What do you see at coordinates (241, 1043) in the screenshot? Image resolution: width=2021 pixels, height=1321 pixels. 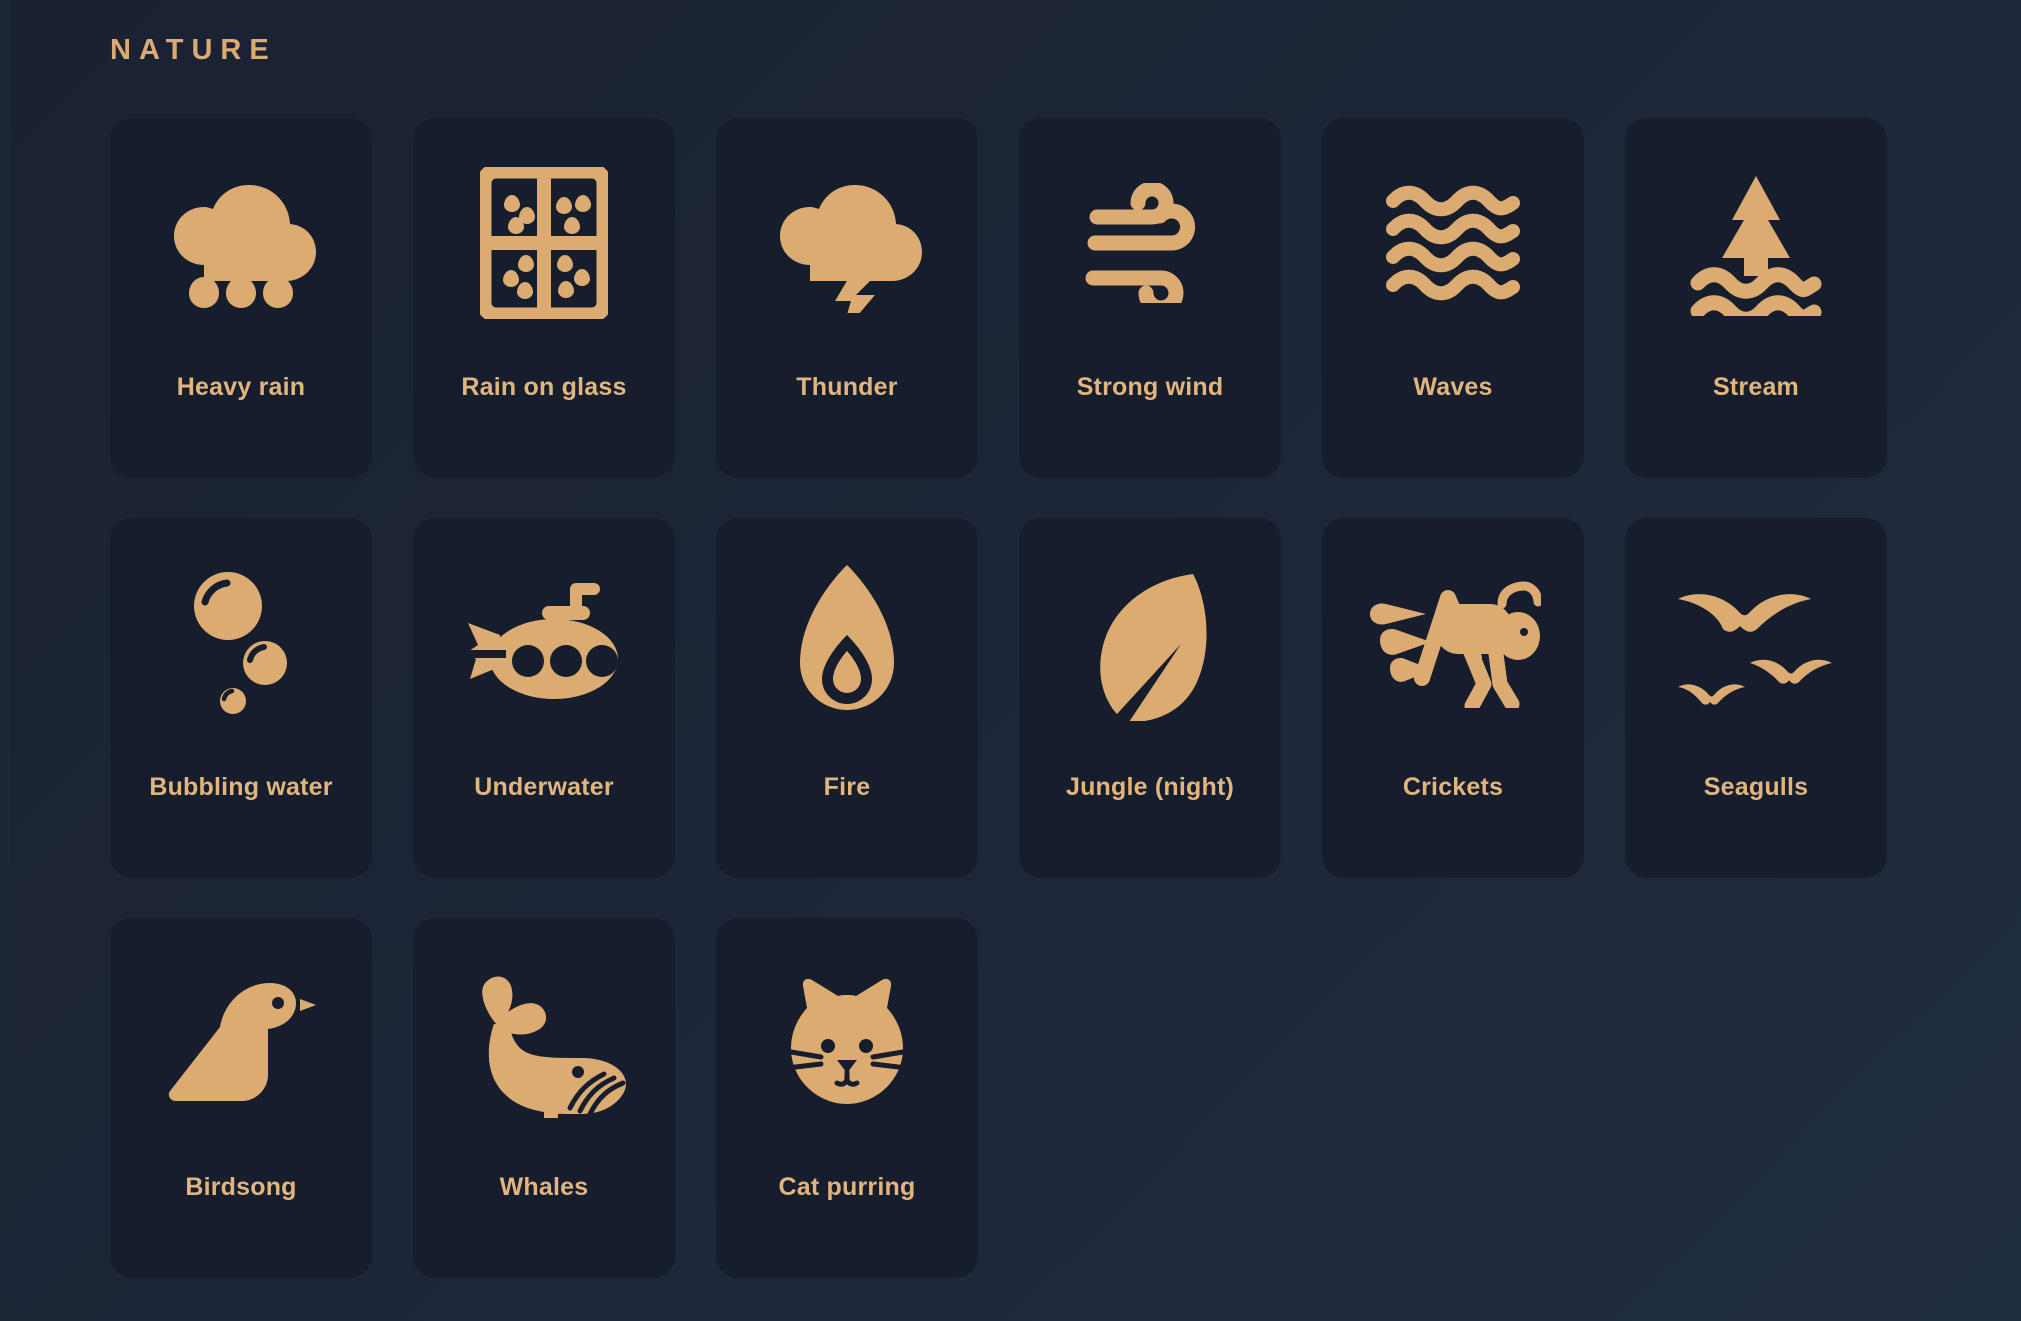 I see `bird-icon` at bounding box center [241, 1043].